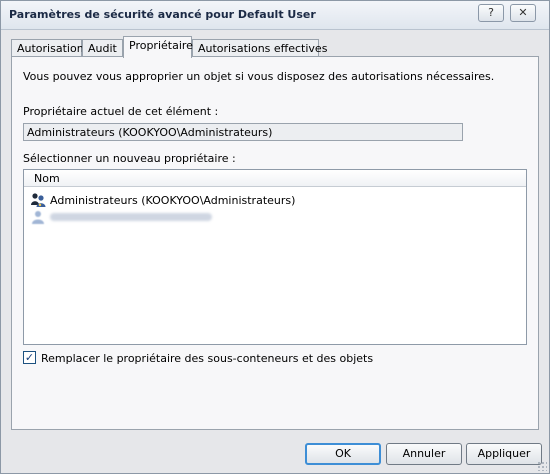 The width and height of the screenshot is (550, 474). I want to click on user-group-icon, so click(38, 200).